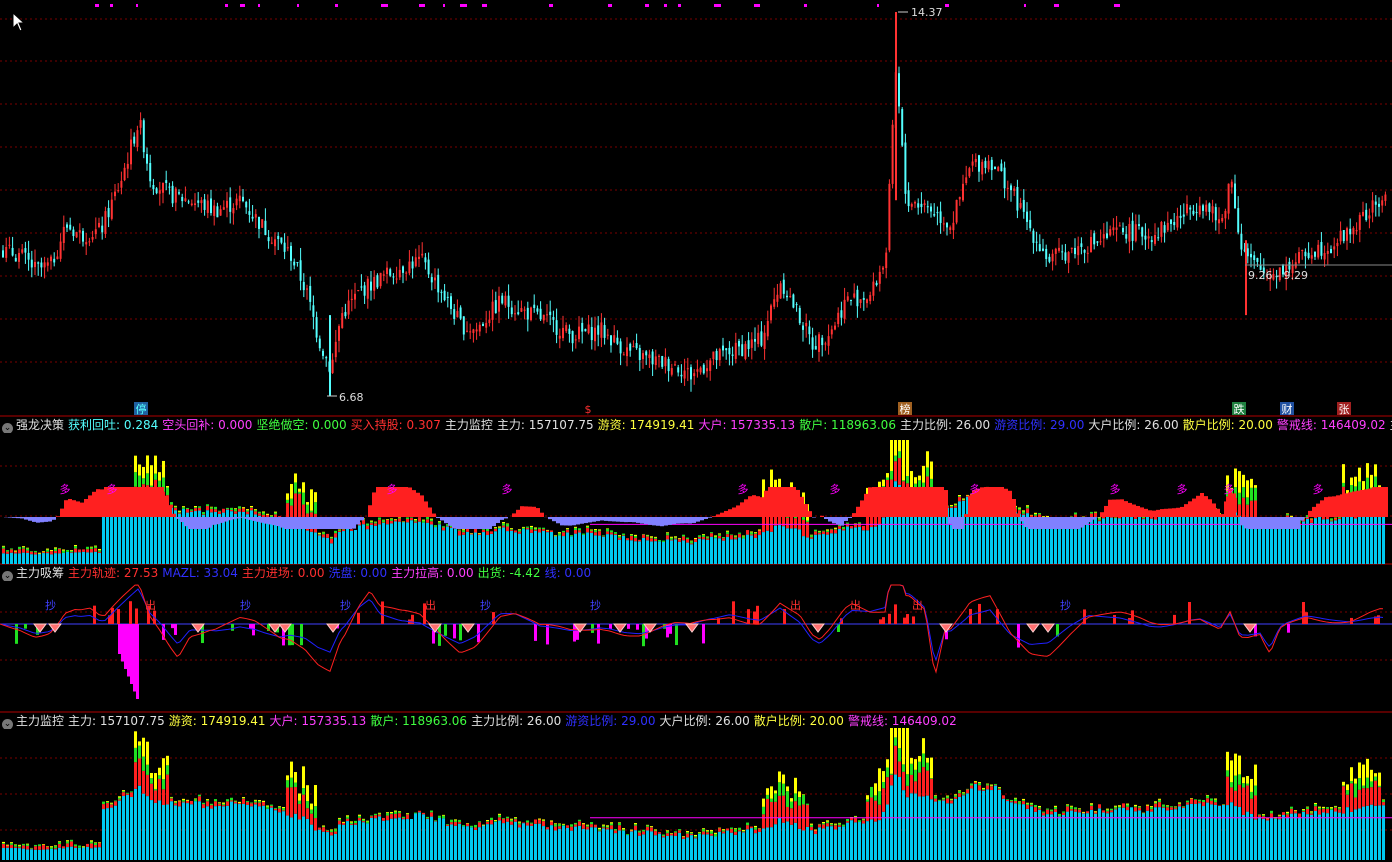  I want to click on panel3-item: 游资比例: 29.00, so click(610, 721).